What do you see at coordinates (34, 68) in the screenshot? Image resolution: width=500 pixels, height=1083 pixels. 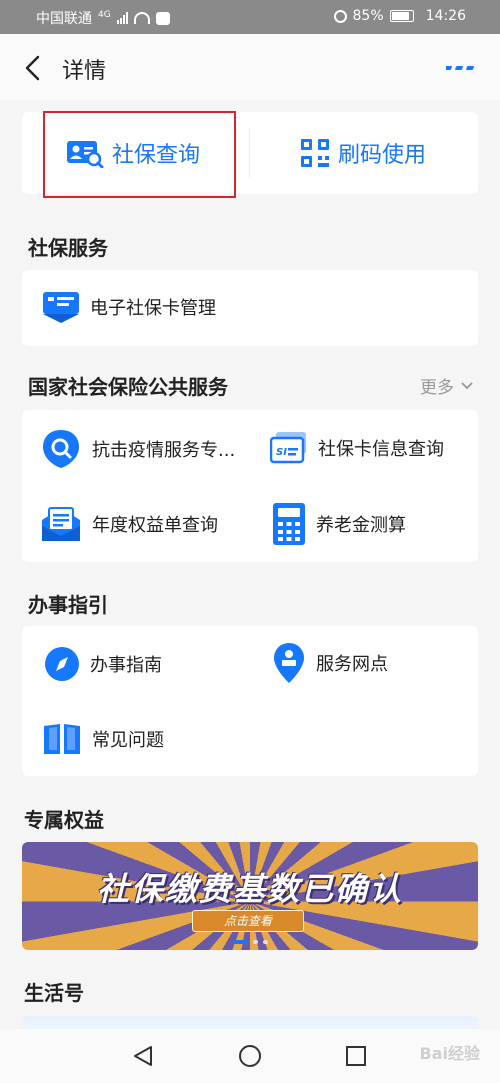 I see `back-arrow-icon` at bounding box center [34, 68].